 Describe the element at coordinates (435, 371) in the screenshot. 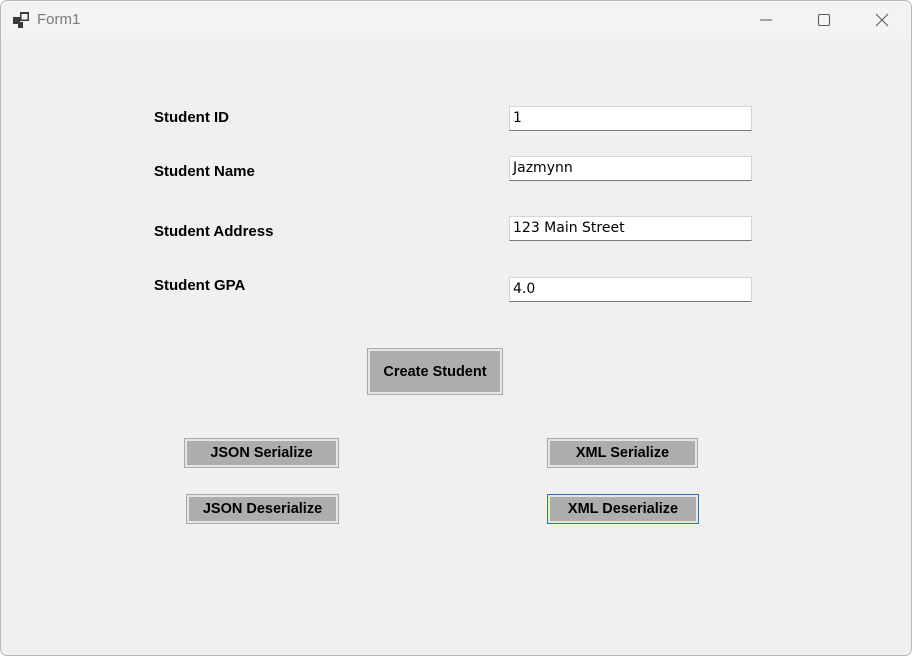

I see `create-student-button: Create Student` at that location.